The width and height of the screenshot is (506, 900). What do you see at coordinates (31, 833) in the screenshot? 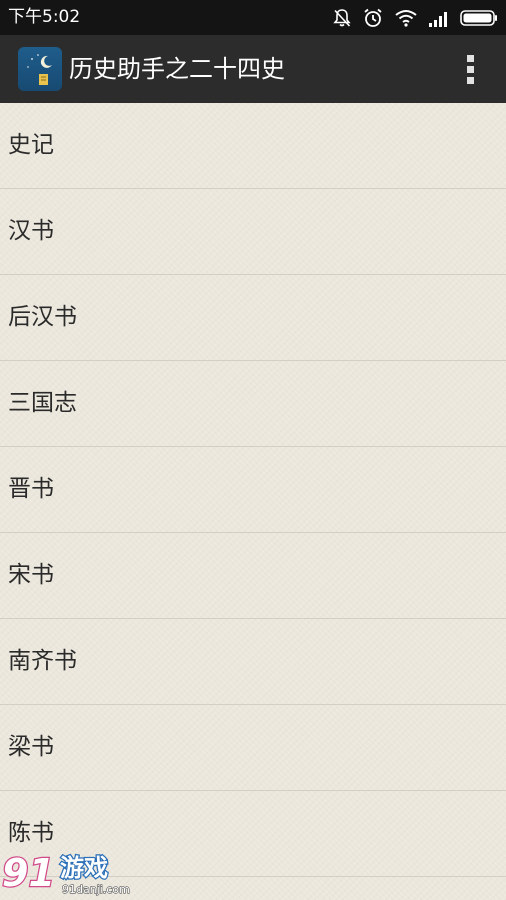
I see `list-item-label: 陈书` at bounding box center [31, 833].